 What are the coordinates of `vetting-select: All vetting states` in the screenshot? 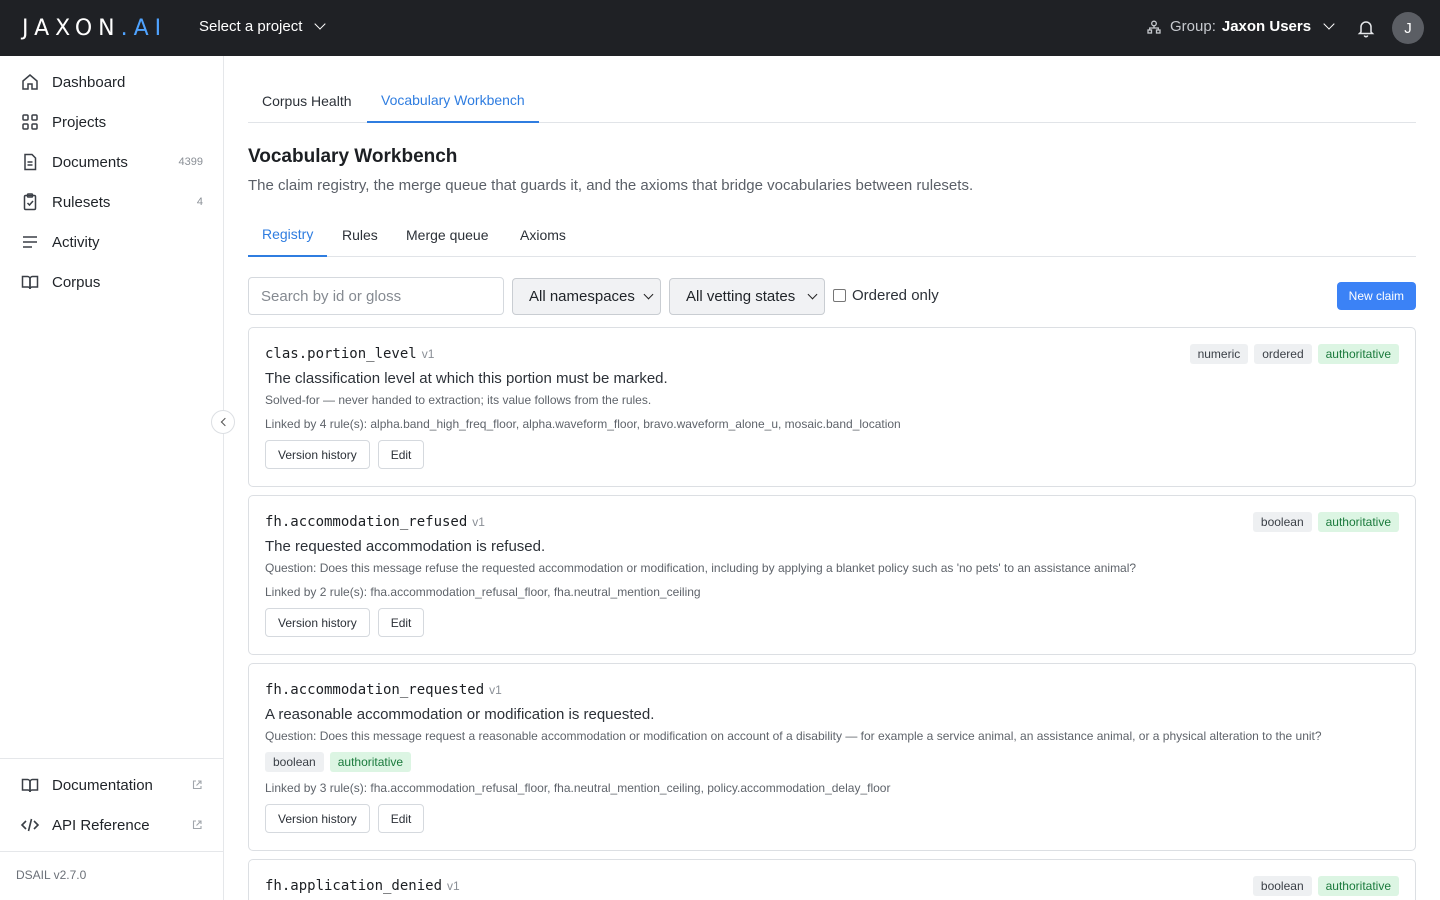 It's located at (747, 296).